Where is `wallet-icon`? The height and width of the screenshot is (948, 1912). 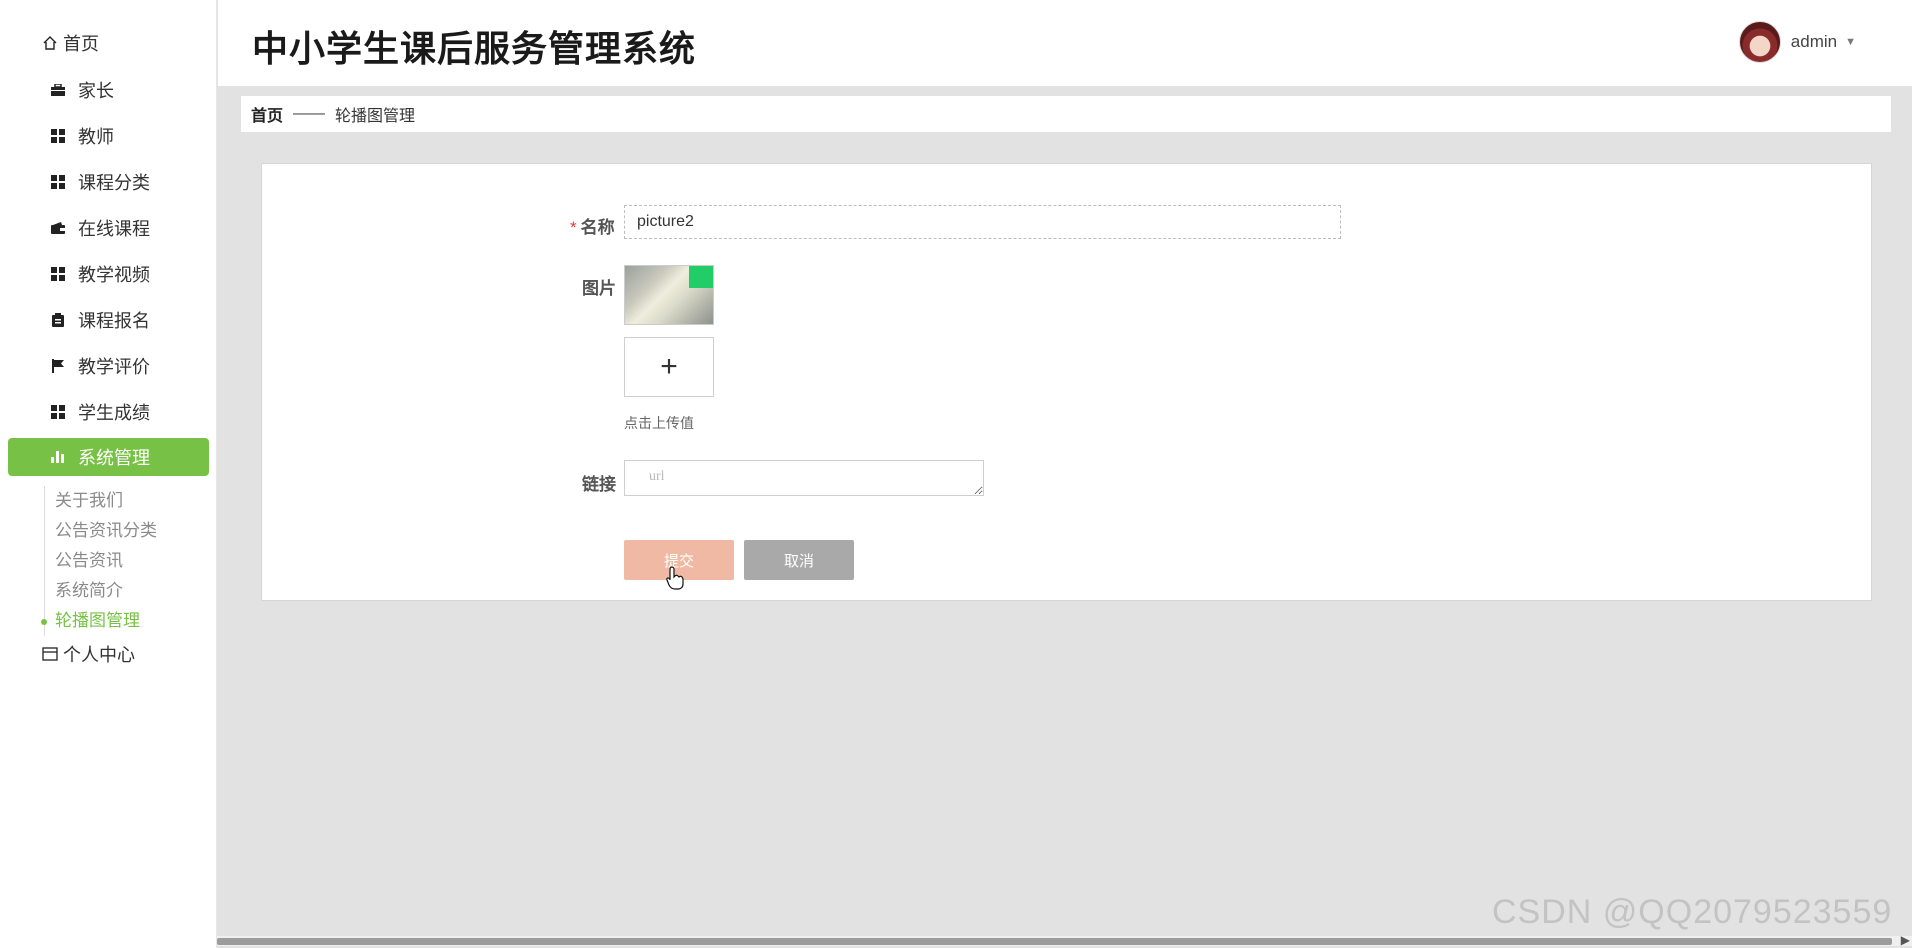
wallet-icon is located at coordinates (58, 228).